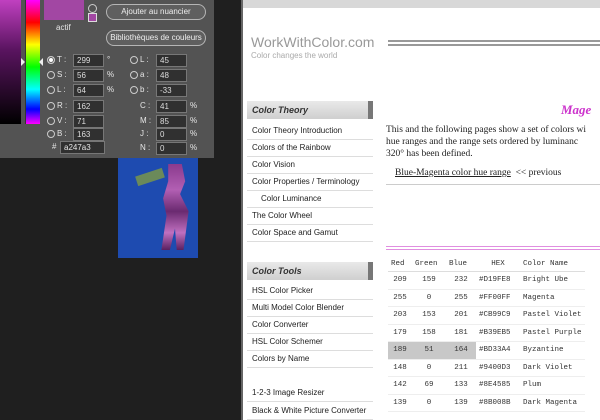  Describe the element at coordinates (62, 105) in the screenshot. I see `red-label: R :` at that location.